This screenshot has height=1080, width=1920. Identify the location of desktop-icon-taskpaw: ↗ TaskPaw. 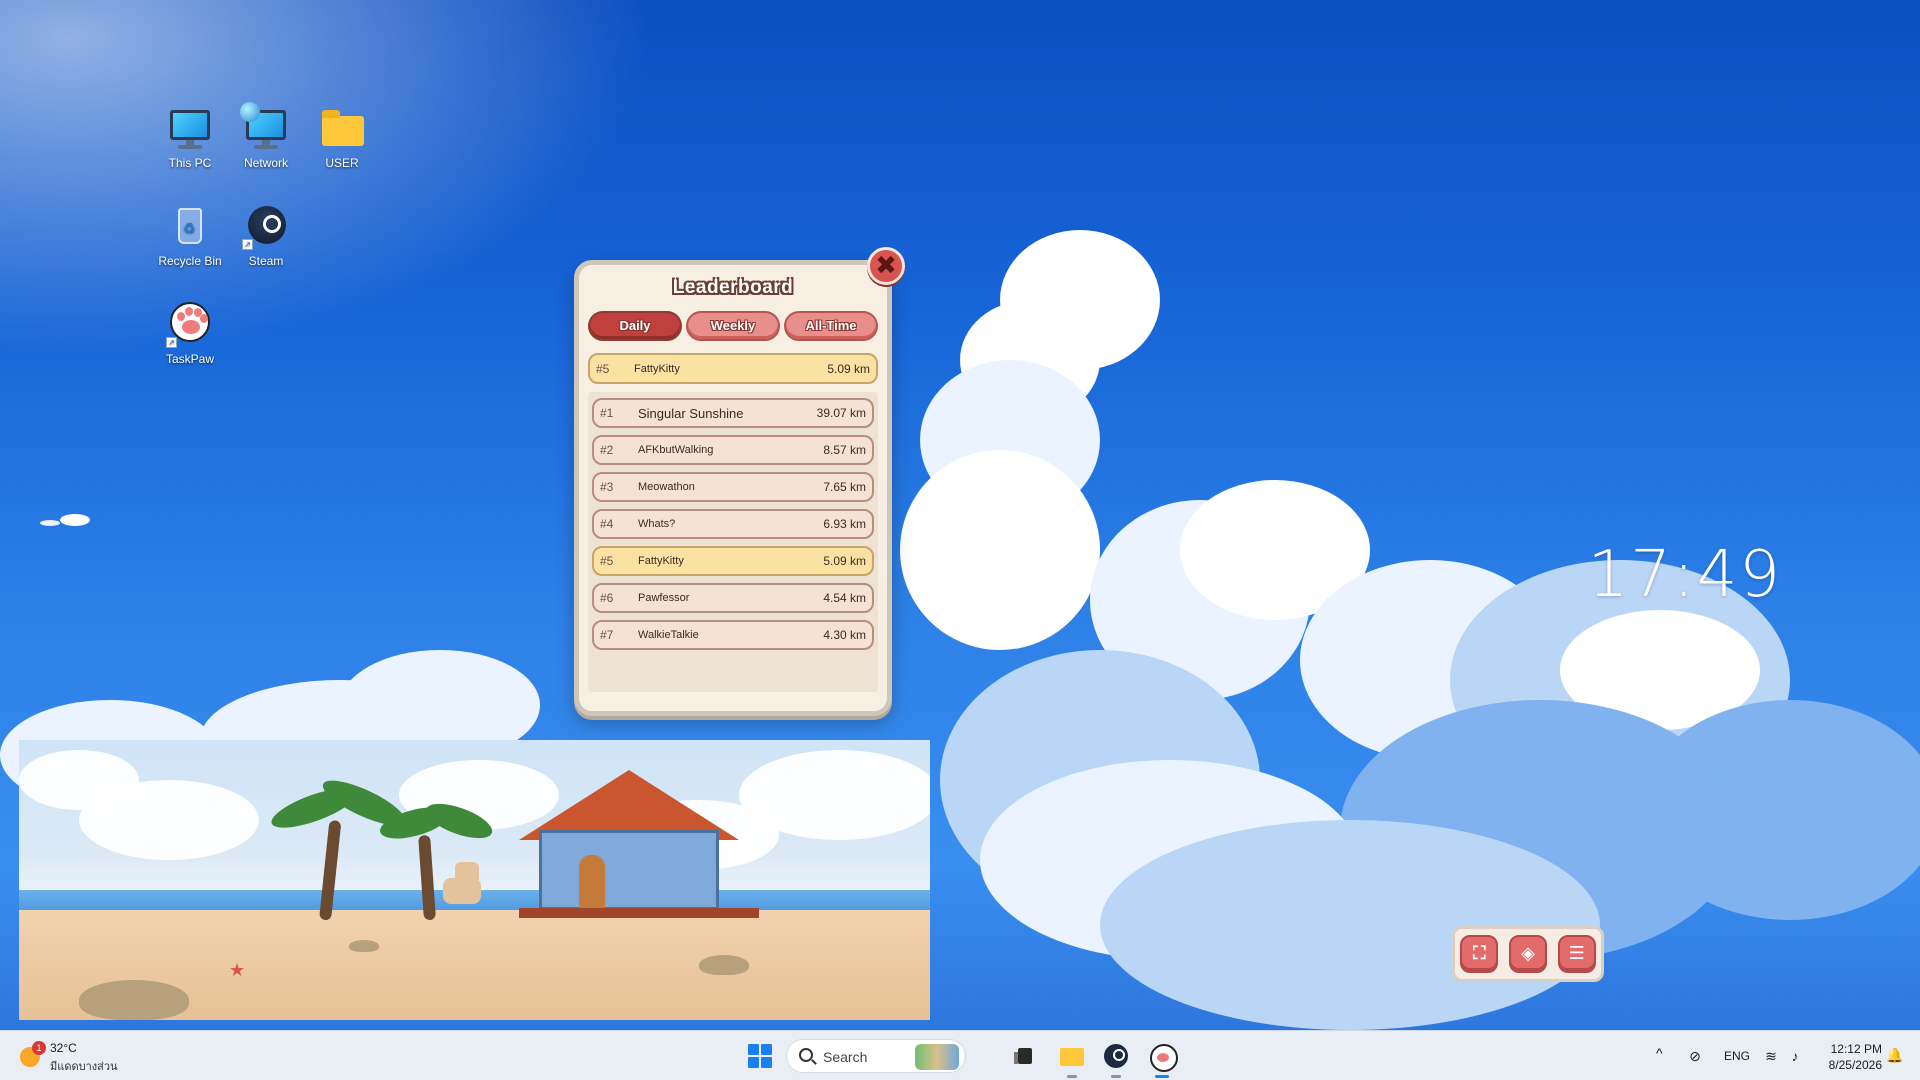
(190, 334).